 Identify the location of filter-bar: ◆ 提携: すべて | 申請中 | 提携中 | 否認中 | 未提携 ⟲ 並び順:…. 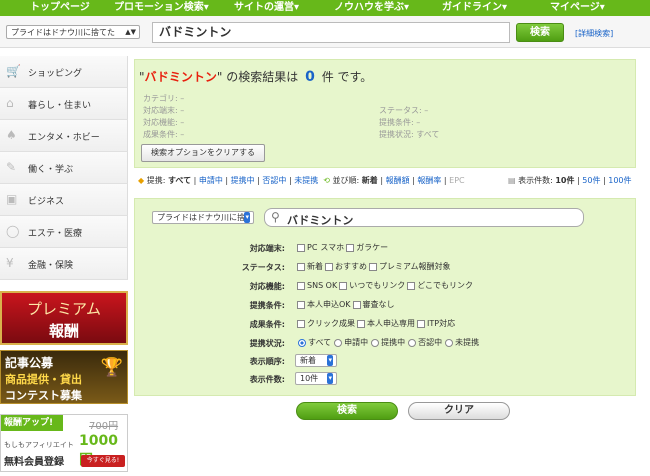
(385, 180).